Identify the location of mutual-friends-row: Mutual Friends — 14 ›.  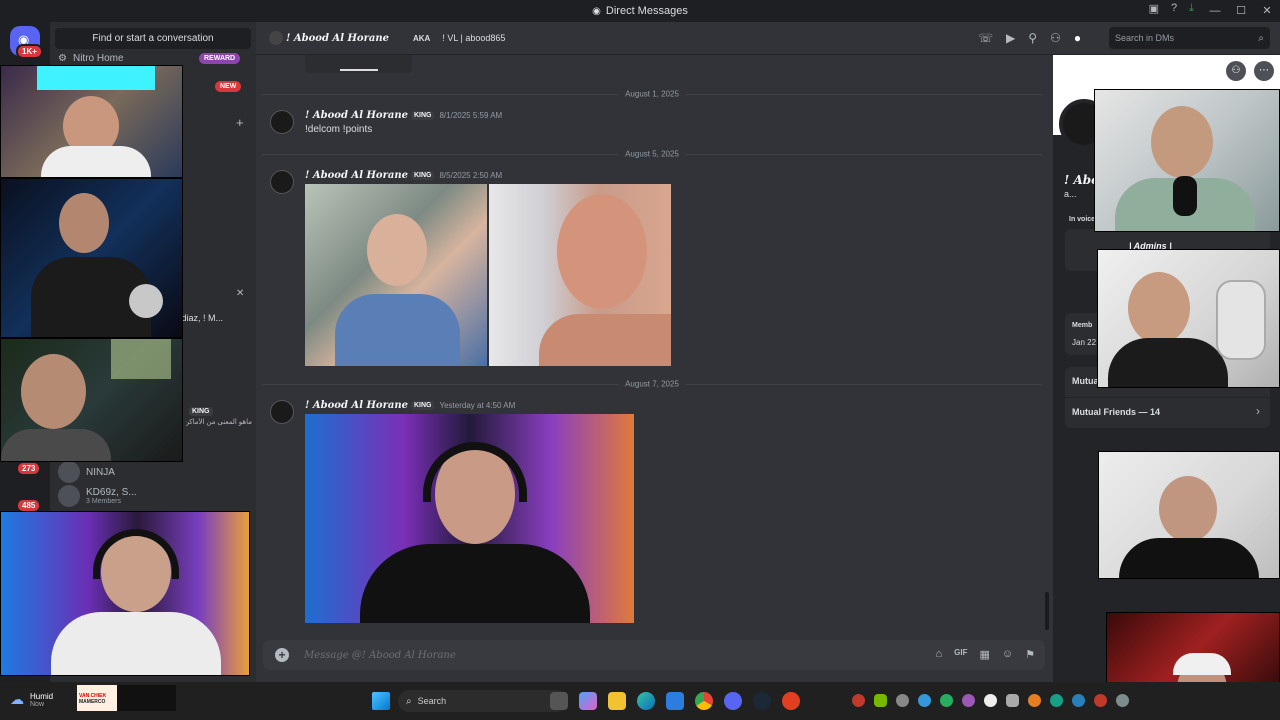
(1167, 413).